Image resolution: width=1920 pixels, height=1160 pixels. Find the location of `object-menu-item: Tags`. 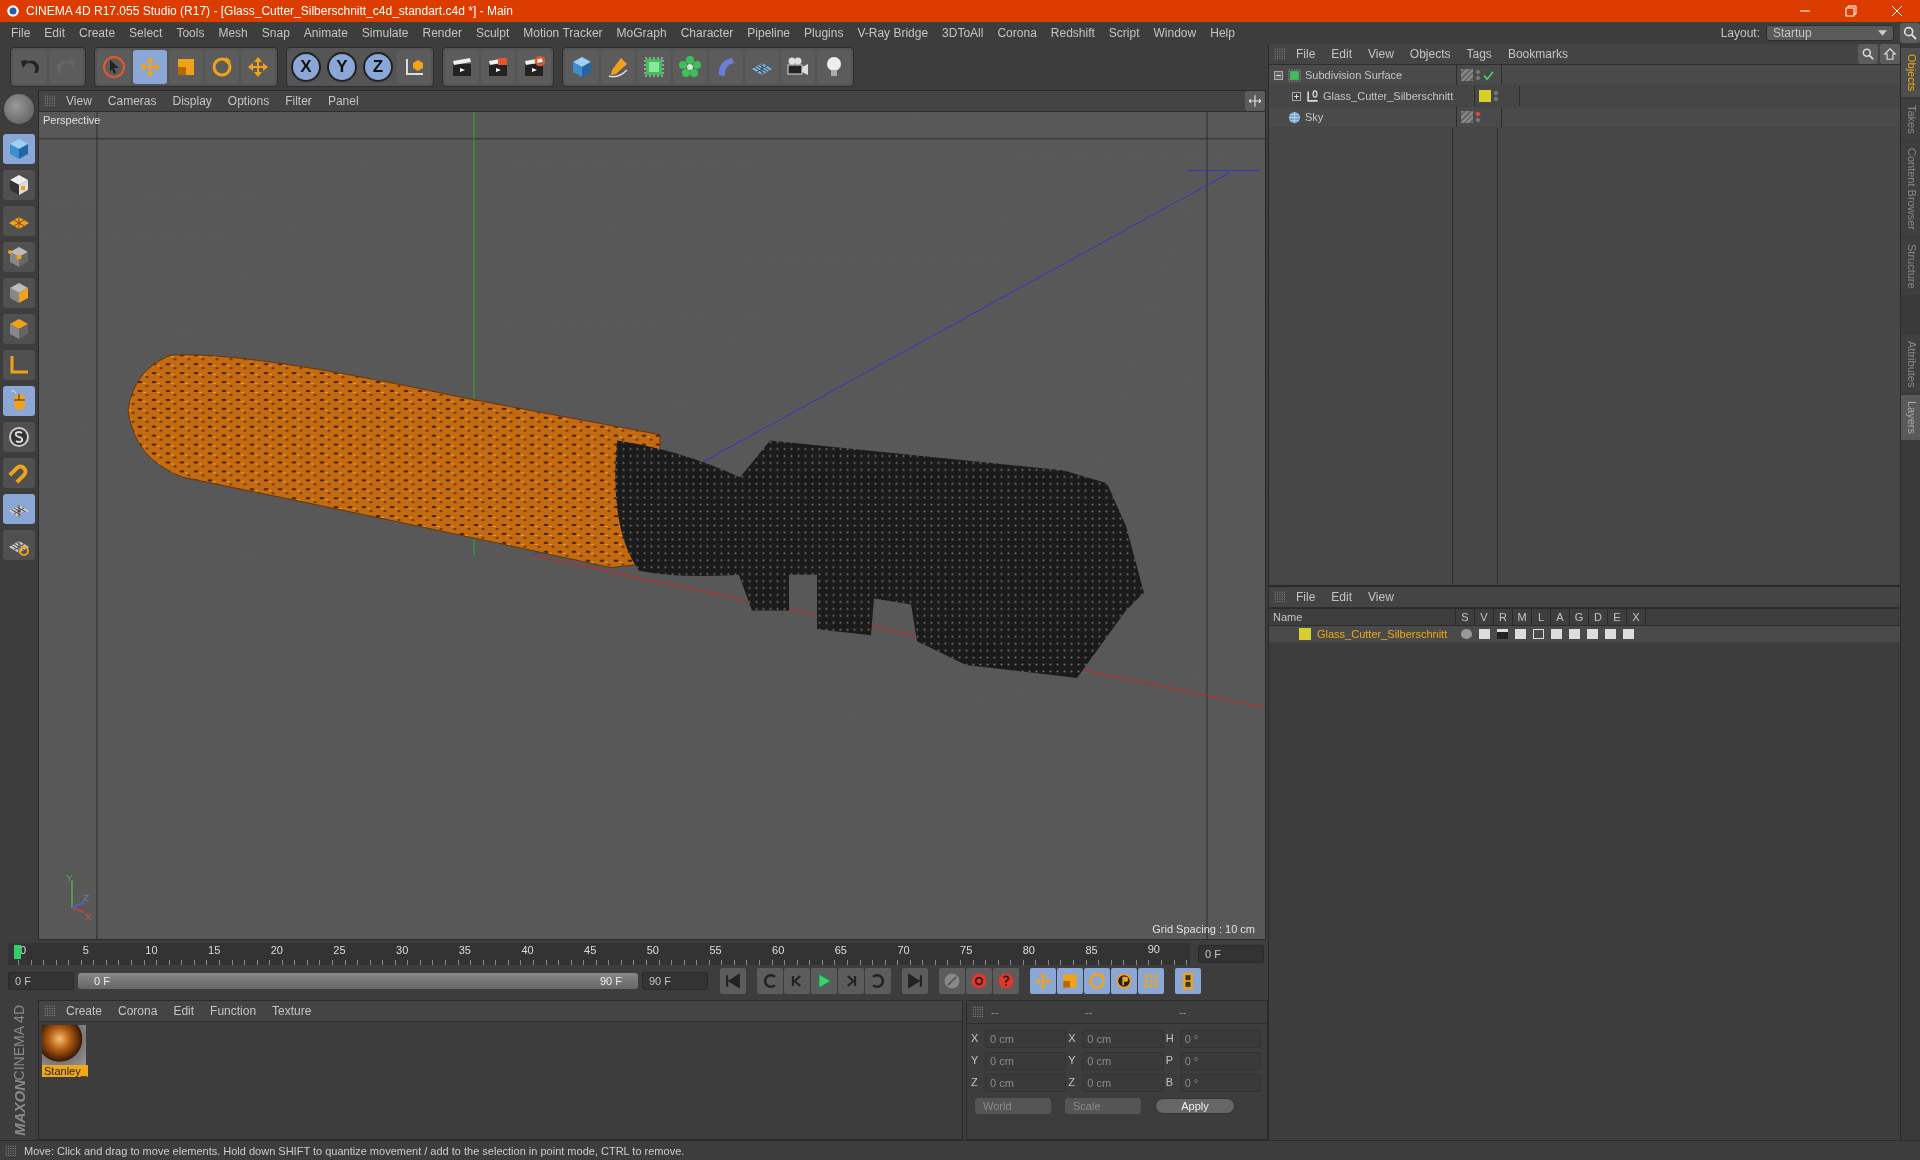

object-menu-item: Tags is located at coordinates (1479, 54).